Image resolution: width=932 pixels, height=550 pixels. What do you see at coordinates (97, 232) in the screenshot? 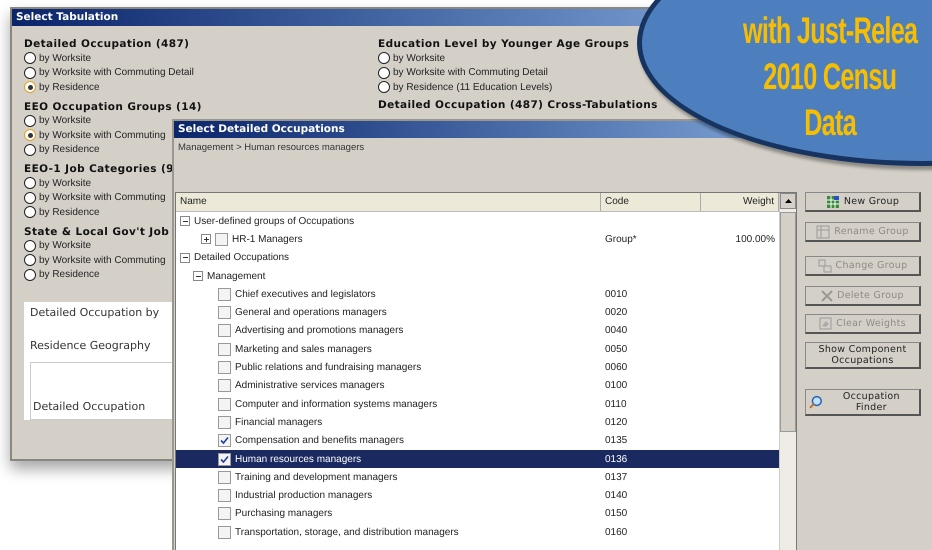
I see `group-heading: State & Local Gov't Job` at bounding box center [97, 232].